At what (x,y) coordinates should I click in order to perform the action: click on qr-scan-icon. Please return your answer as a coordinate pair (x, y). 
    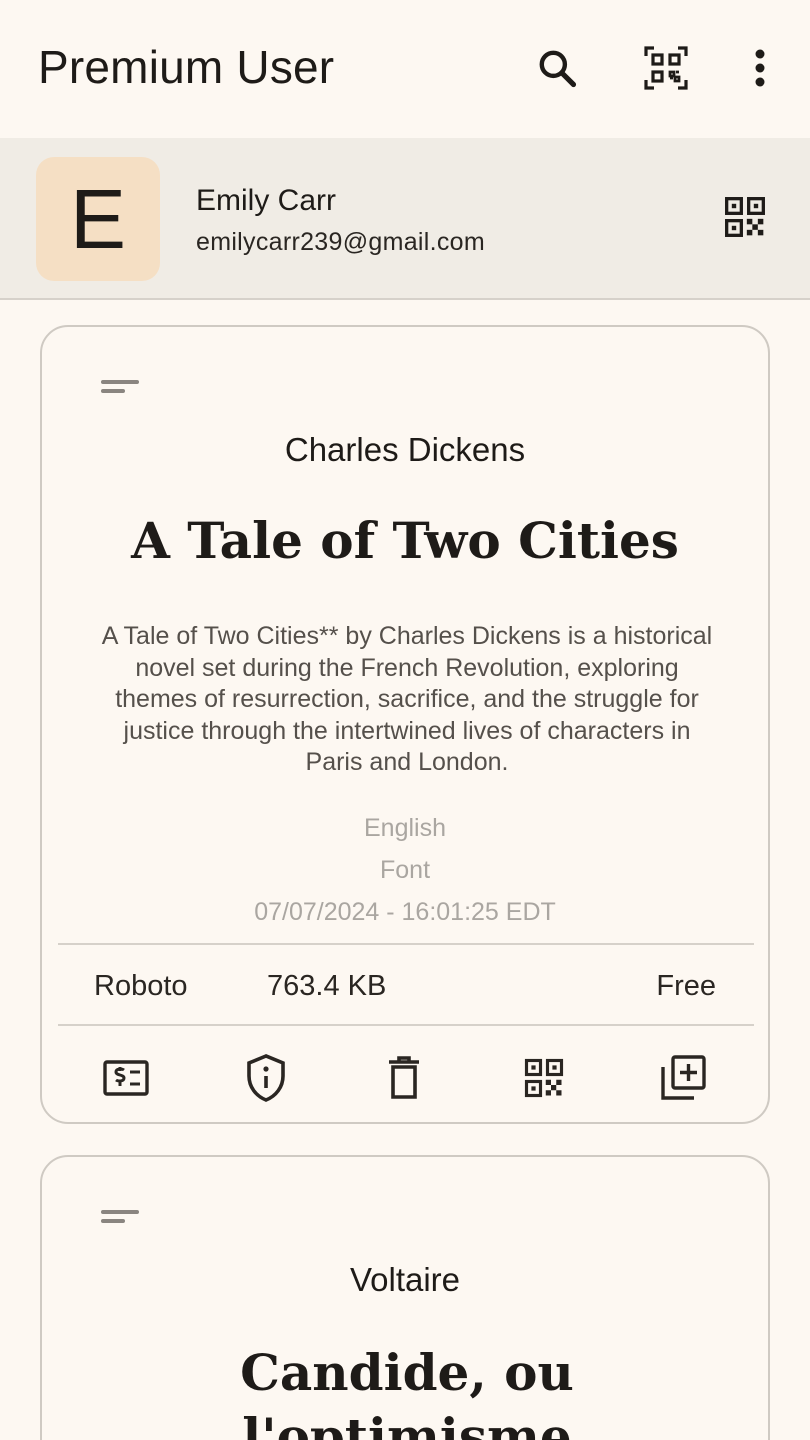
    Looking at the image, I should click on (666, 68).